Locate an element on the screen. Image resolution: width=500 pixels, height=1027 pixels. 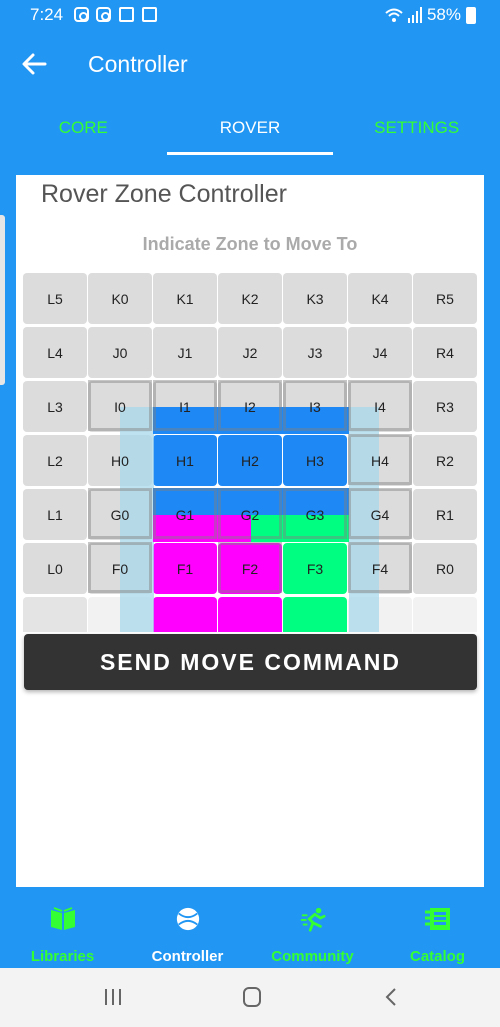
zone-cell-h1: H1 is located at coordinates (185, 460).